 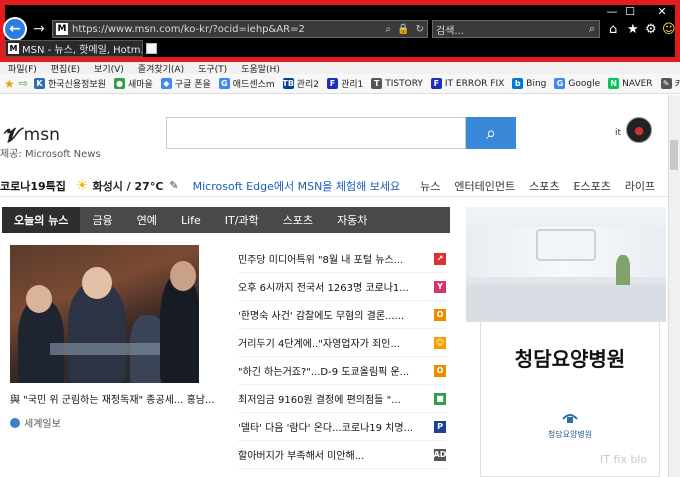 I want to click on tab-it-science: IT/과학, so click(x=242, y=220).